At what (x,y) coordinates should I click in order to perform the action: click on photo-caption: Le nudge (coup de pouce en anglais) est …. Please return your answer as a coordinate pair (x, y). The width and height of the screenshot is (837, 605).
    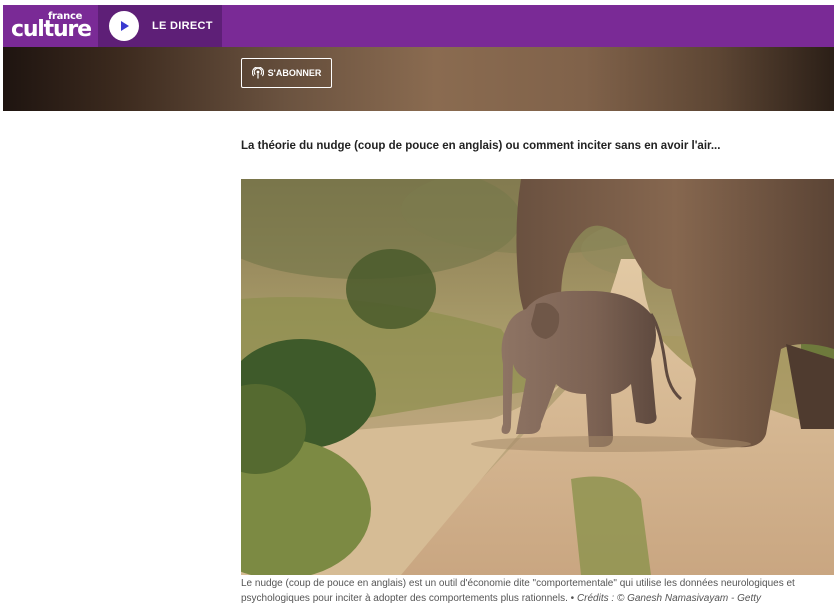
    Looking at the image, I should click on (537, 590).